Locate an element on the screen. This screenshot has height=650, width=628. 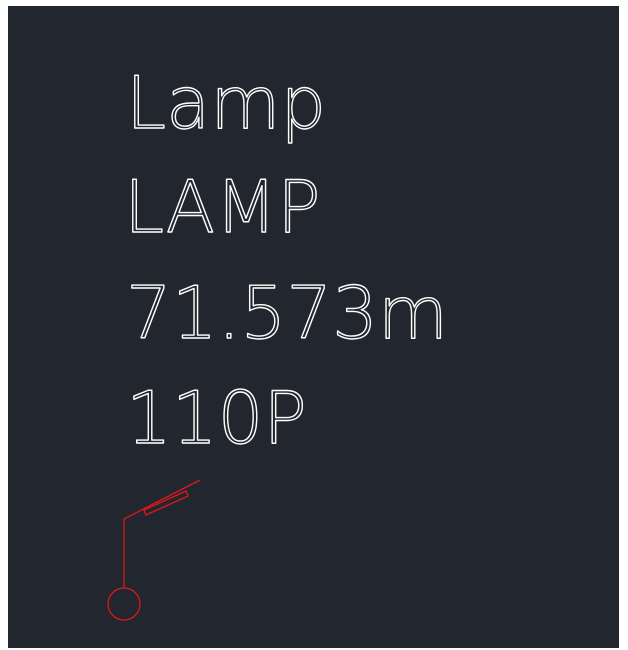
label-elevation: 71.573m is located at coordinates (287, 313).